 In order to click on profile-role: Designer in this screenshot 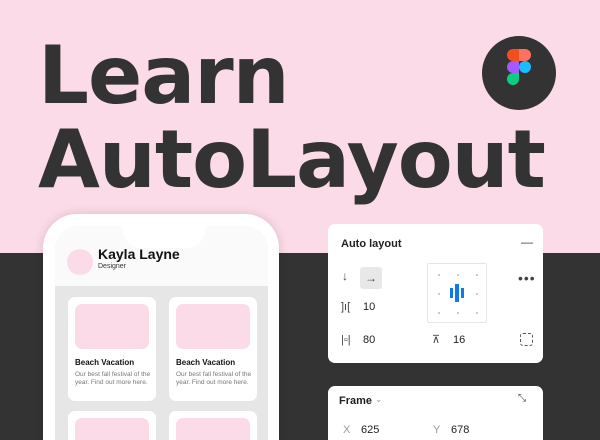, I will do `click(112, 266)`.